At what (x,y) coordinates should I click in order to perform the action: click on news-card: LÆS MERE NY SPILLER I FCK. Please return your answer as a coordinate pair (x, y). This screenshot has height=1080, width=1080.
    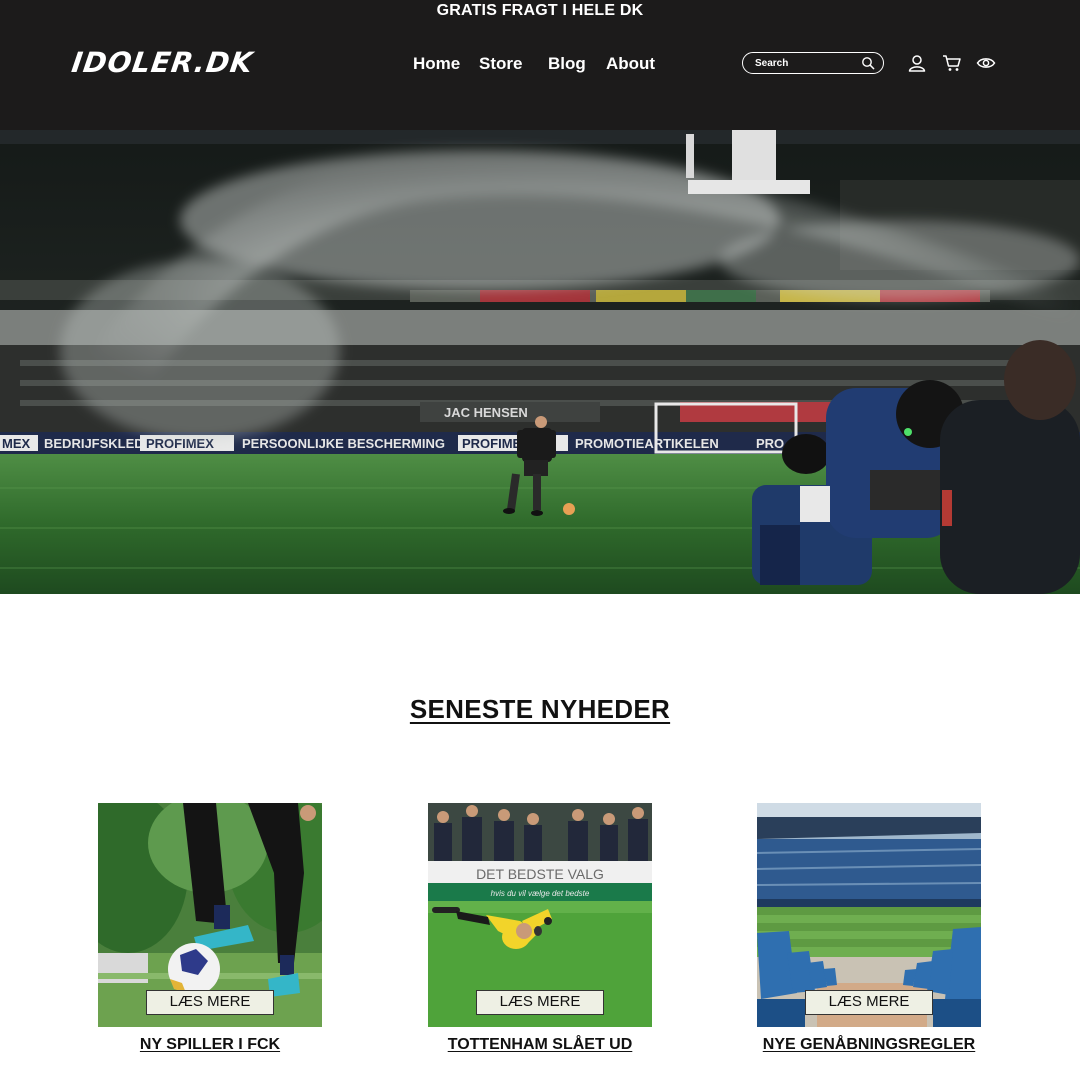
    Looking at the image, I should click on (210, 928).